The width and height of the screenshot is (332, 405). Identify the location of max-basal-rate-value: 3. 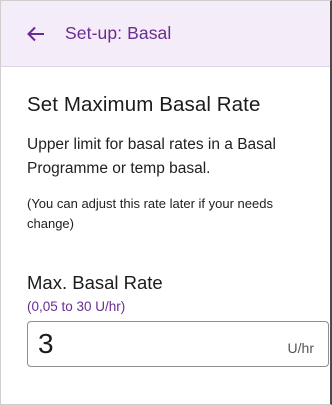
(46, 343).